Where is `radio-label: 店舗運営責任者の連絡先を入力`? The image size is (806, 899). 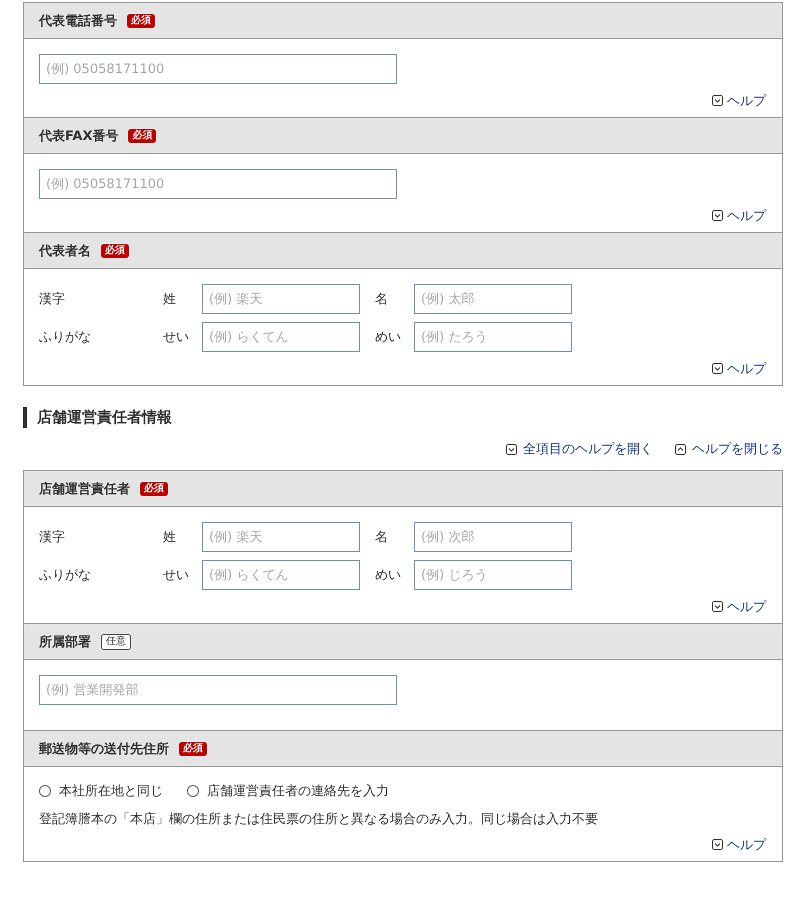
radio-label: 店舗運営責任者の連絡先を入力 is located at coordinates (298, 791).